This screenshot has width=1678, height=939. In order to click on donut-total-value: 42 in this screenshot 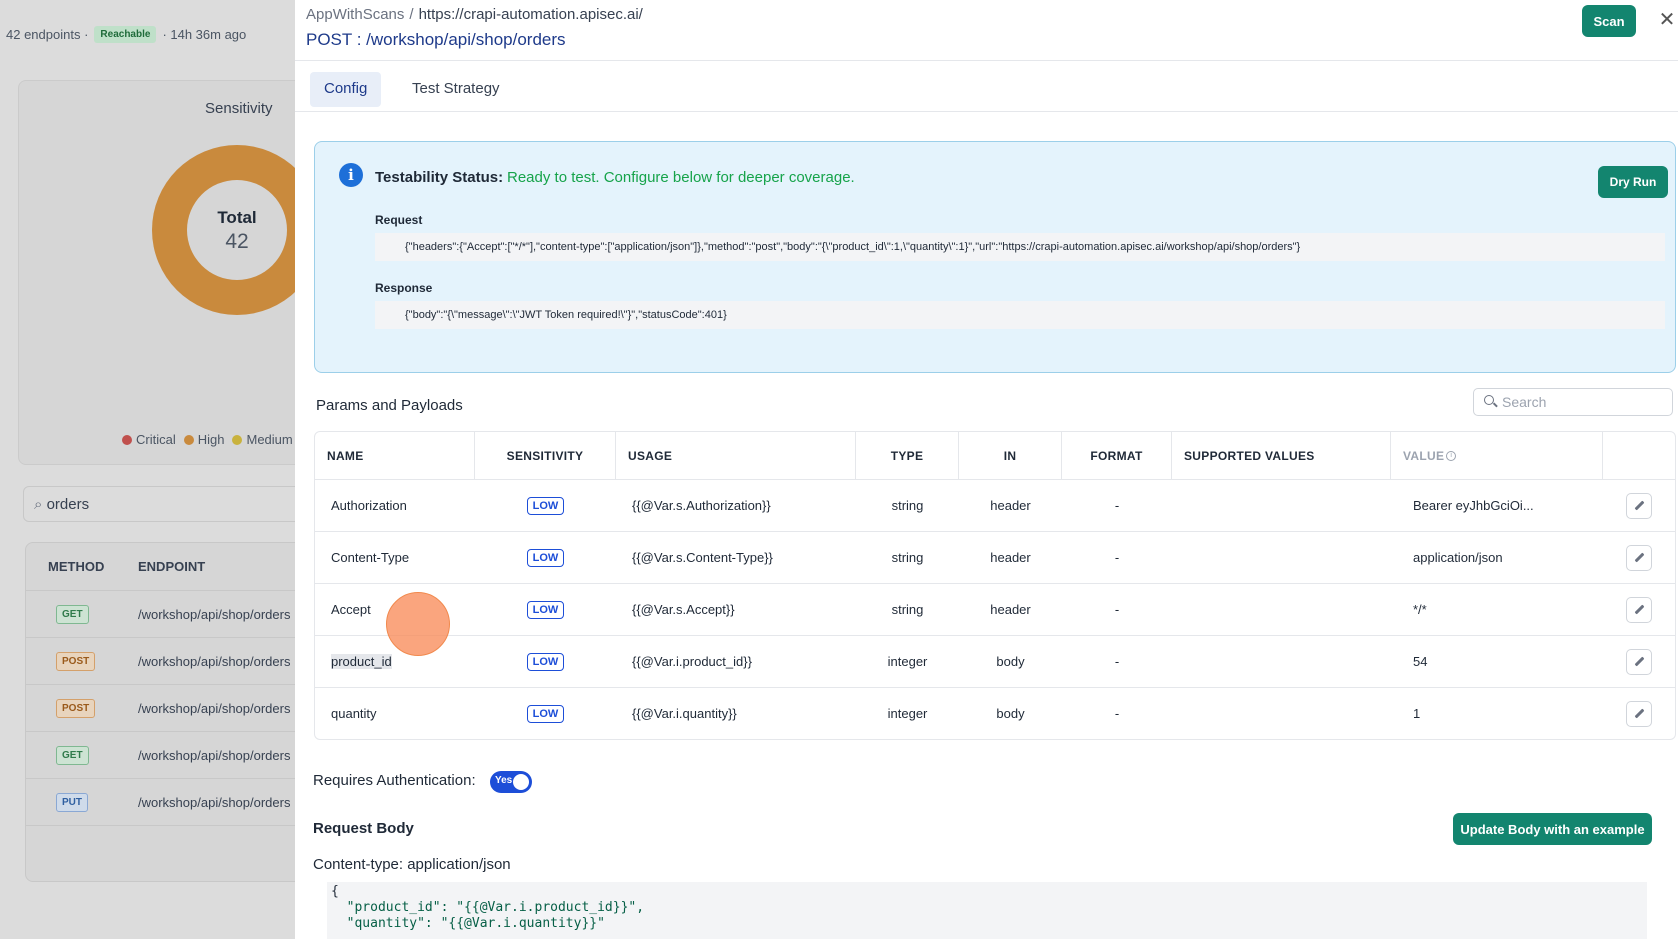, I will do `click(237, 241)`.